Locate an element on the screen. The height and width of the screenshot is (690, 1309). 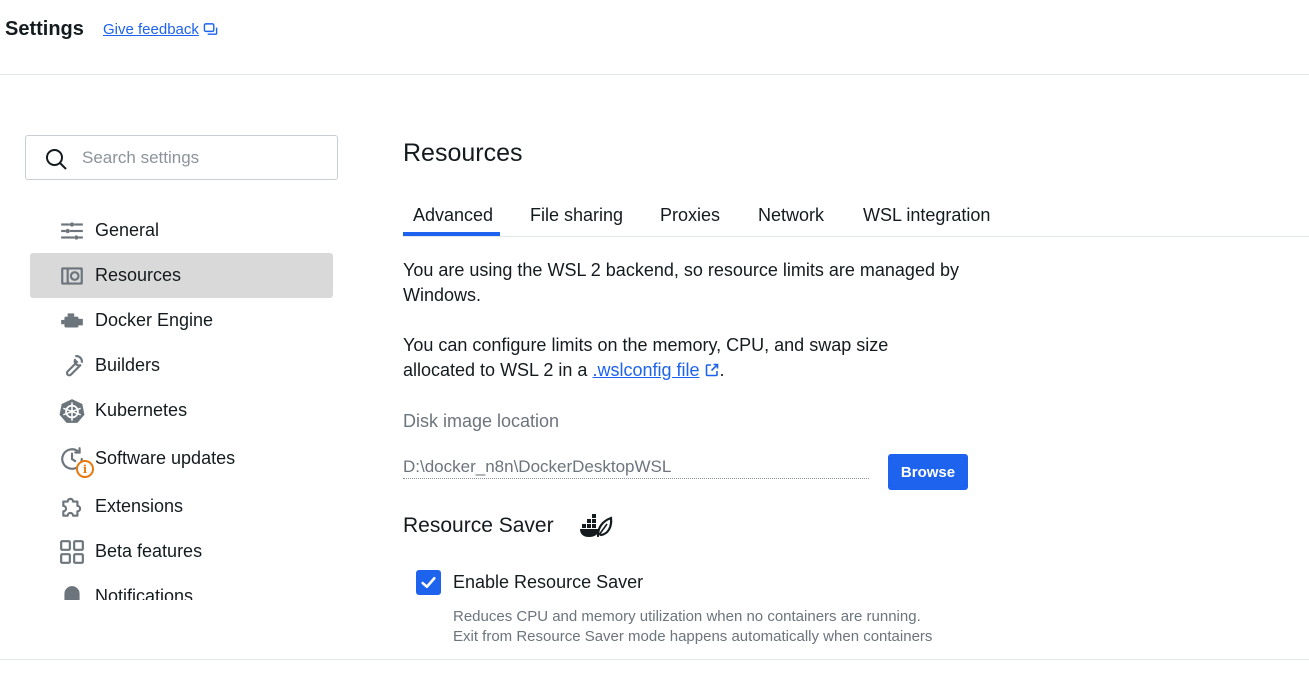
external-link-icon is located at coordinates (711, 370).